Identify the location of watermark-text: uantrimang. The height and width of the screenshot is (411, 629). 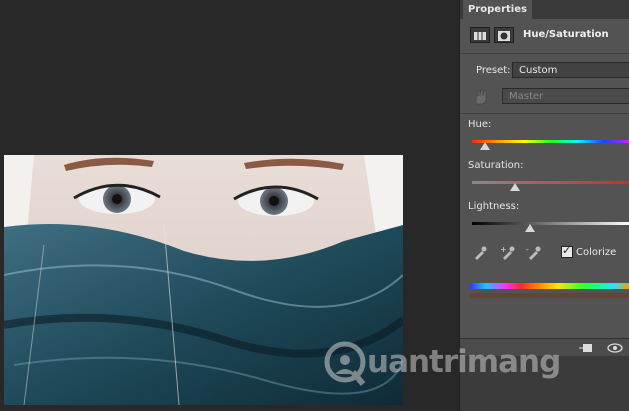
(464, 362).